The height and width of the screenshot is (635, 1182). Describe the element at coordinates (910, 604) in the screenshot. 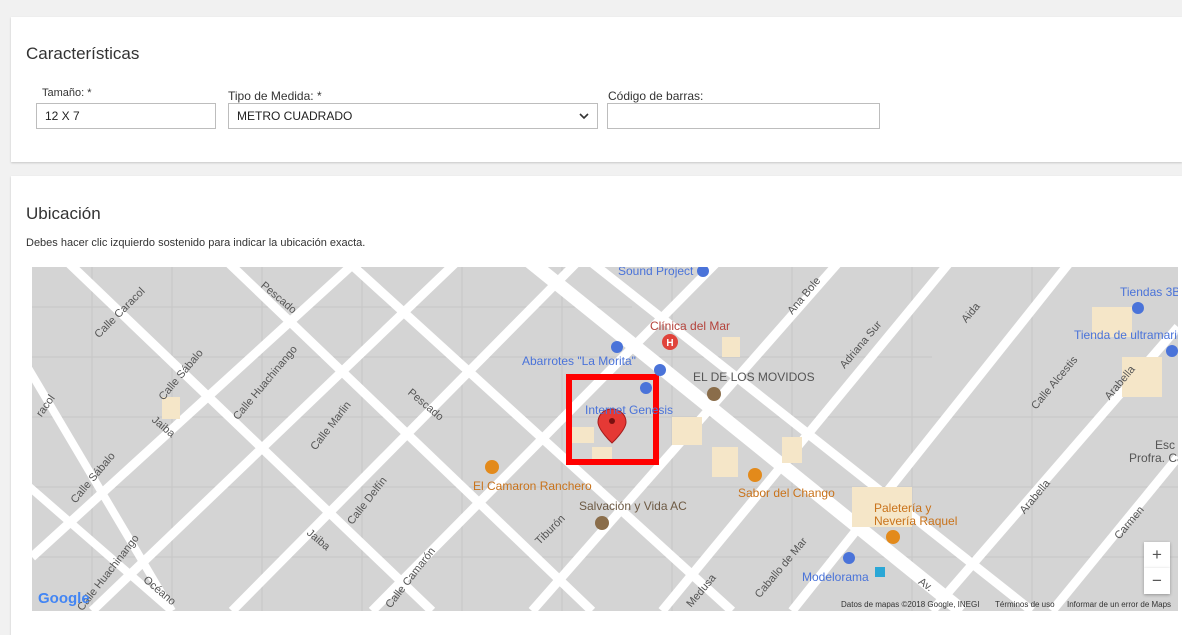

I see `map-attribution: Datos de mapas ©2018 Google, INEGI` at that location.